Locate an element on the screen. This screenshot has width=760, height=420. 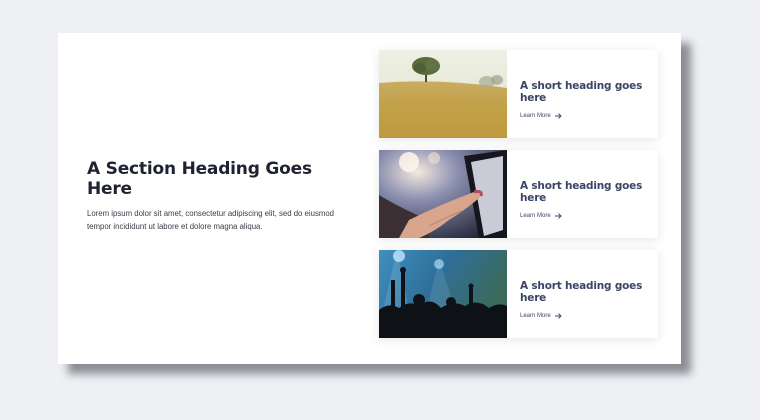
field-tree-photo is located at coordinates (443, 94).